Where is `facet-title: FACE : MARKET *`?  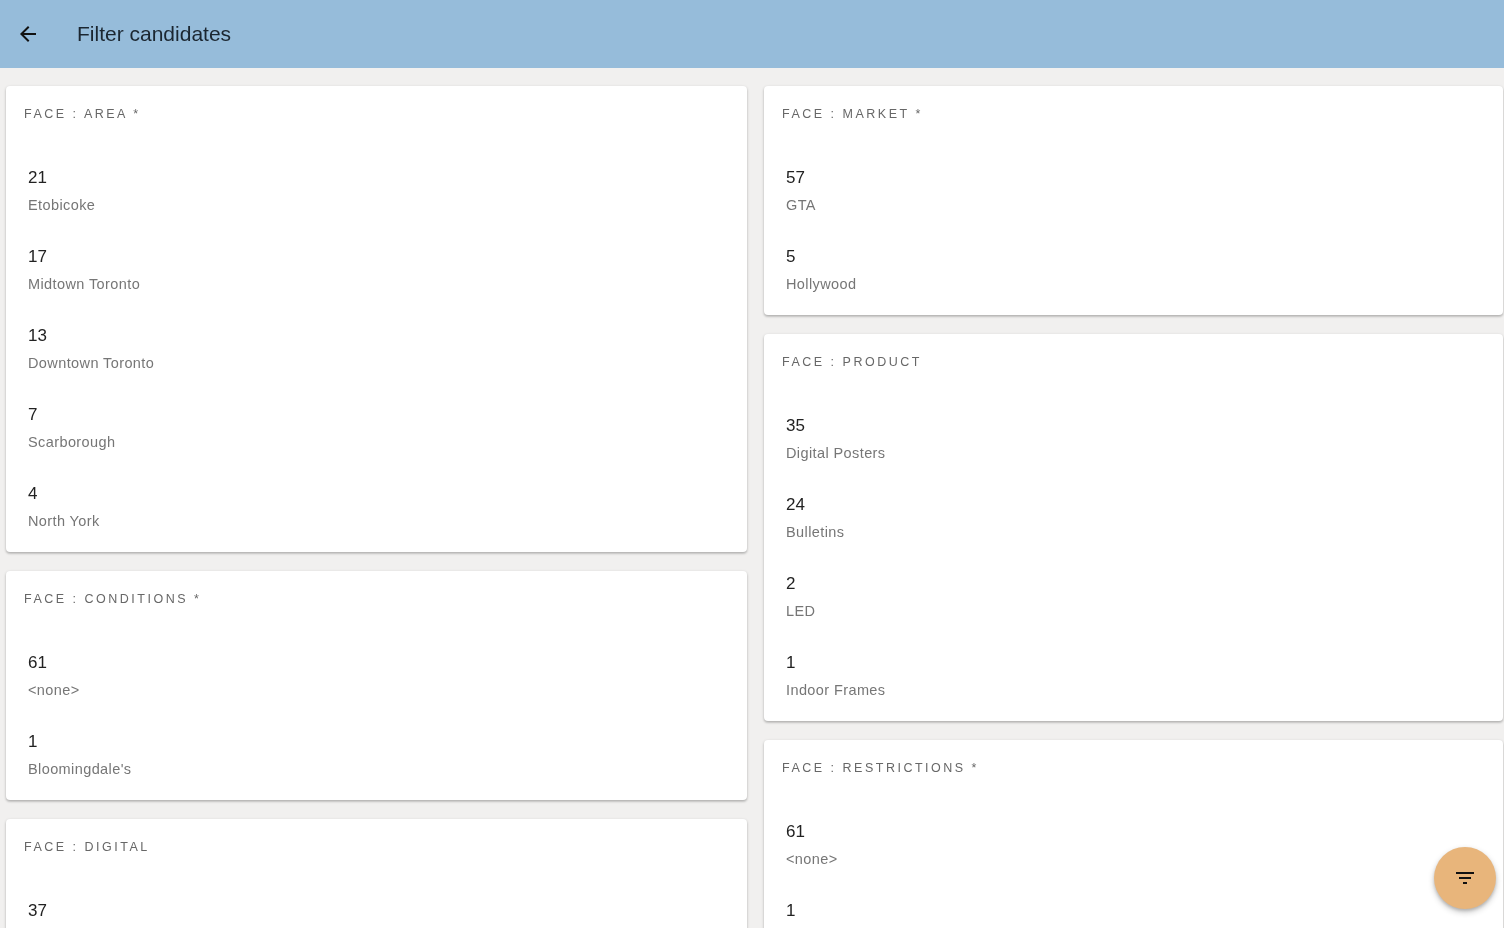 facet-title: FACE : MARKET * is located at coordinates (852, 114).